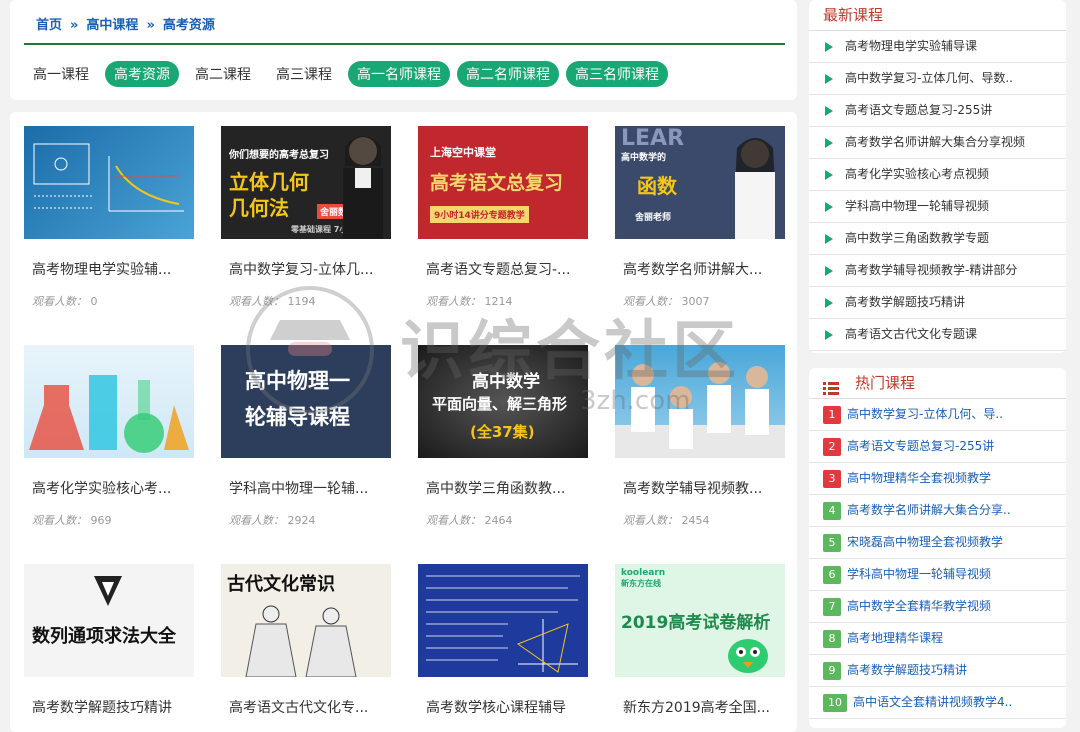  What do you see at coordinates (617, 74) in the screenshot?
I see `tab-grade3-famous: 高三名师课程` at bounding box center [617, 74].